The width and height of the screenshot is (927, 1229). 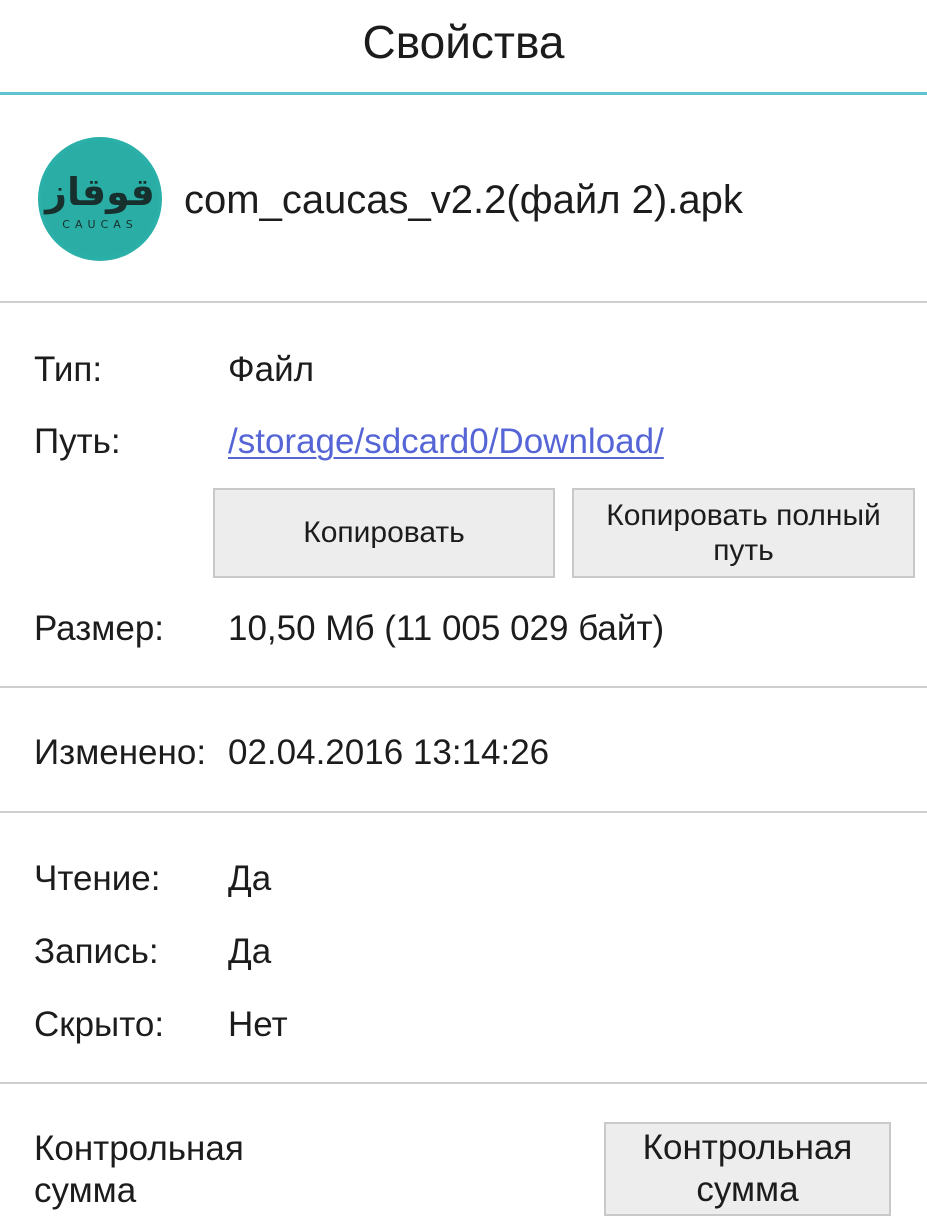 I want to click on file-name: com_caucas_v2.2(файл 2).apk, so click(x=463, y=200).